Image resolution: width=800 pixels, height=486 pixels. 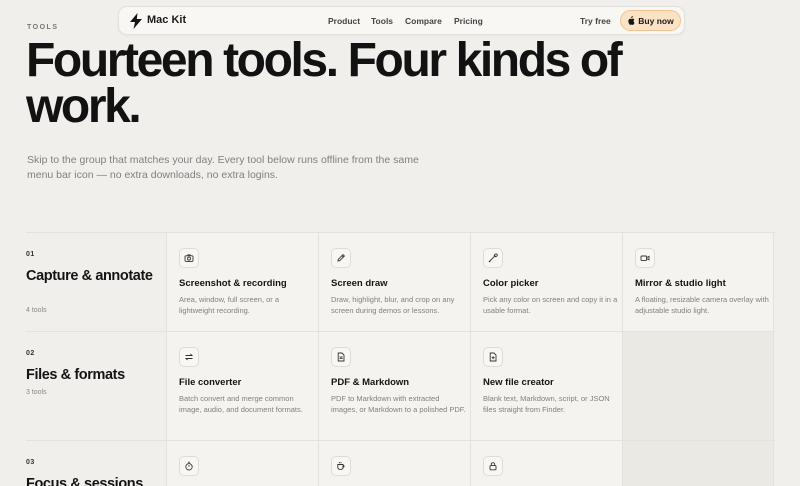 I want to click on tool-title: New file creator, so click(x=518, y=382).